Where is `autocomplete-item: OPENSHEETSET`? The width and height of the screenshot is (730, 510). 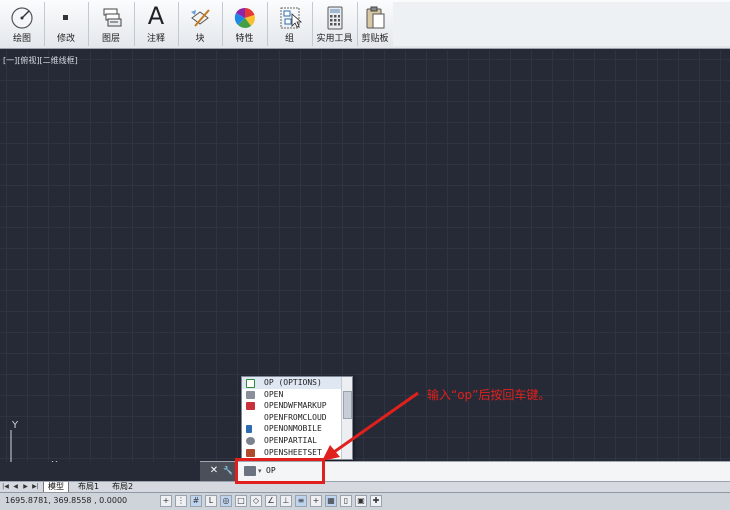 autocomplete-item: OPENSHEETSET is located at coordinates (297, 453).